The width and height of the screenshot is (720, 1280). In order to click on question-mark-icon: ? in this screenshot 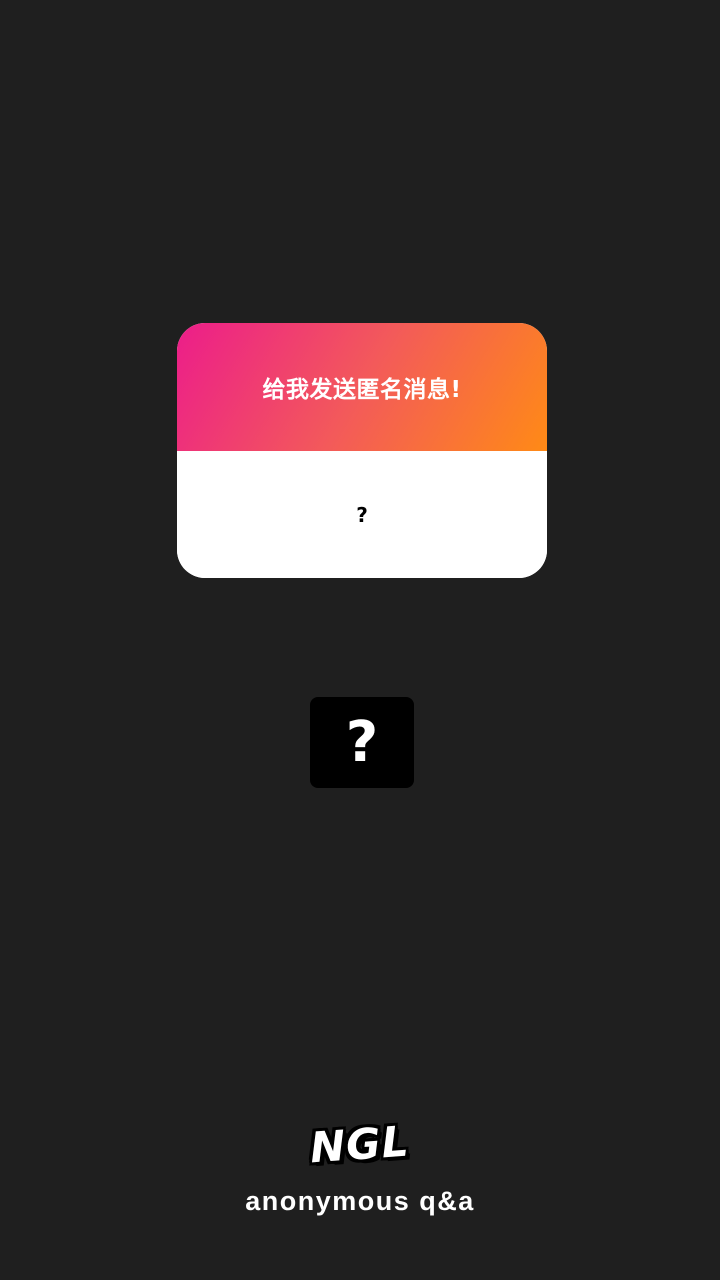, I will do `click(362, 742)`.